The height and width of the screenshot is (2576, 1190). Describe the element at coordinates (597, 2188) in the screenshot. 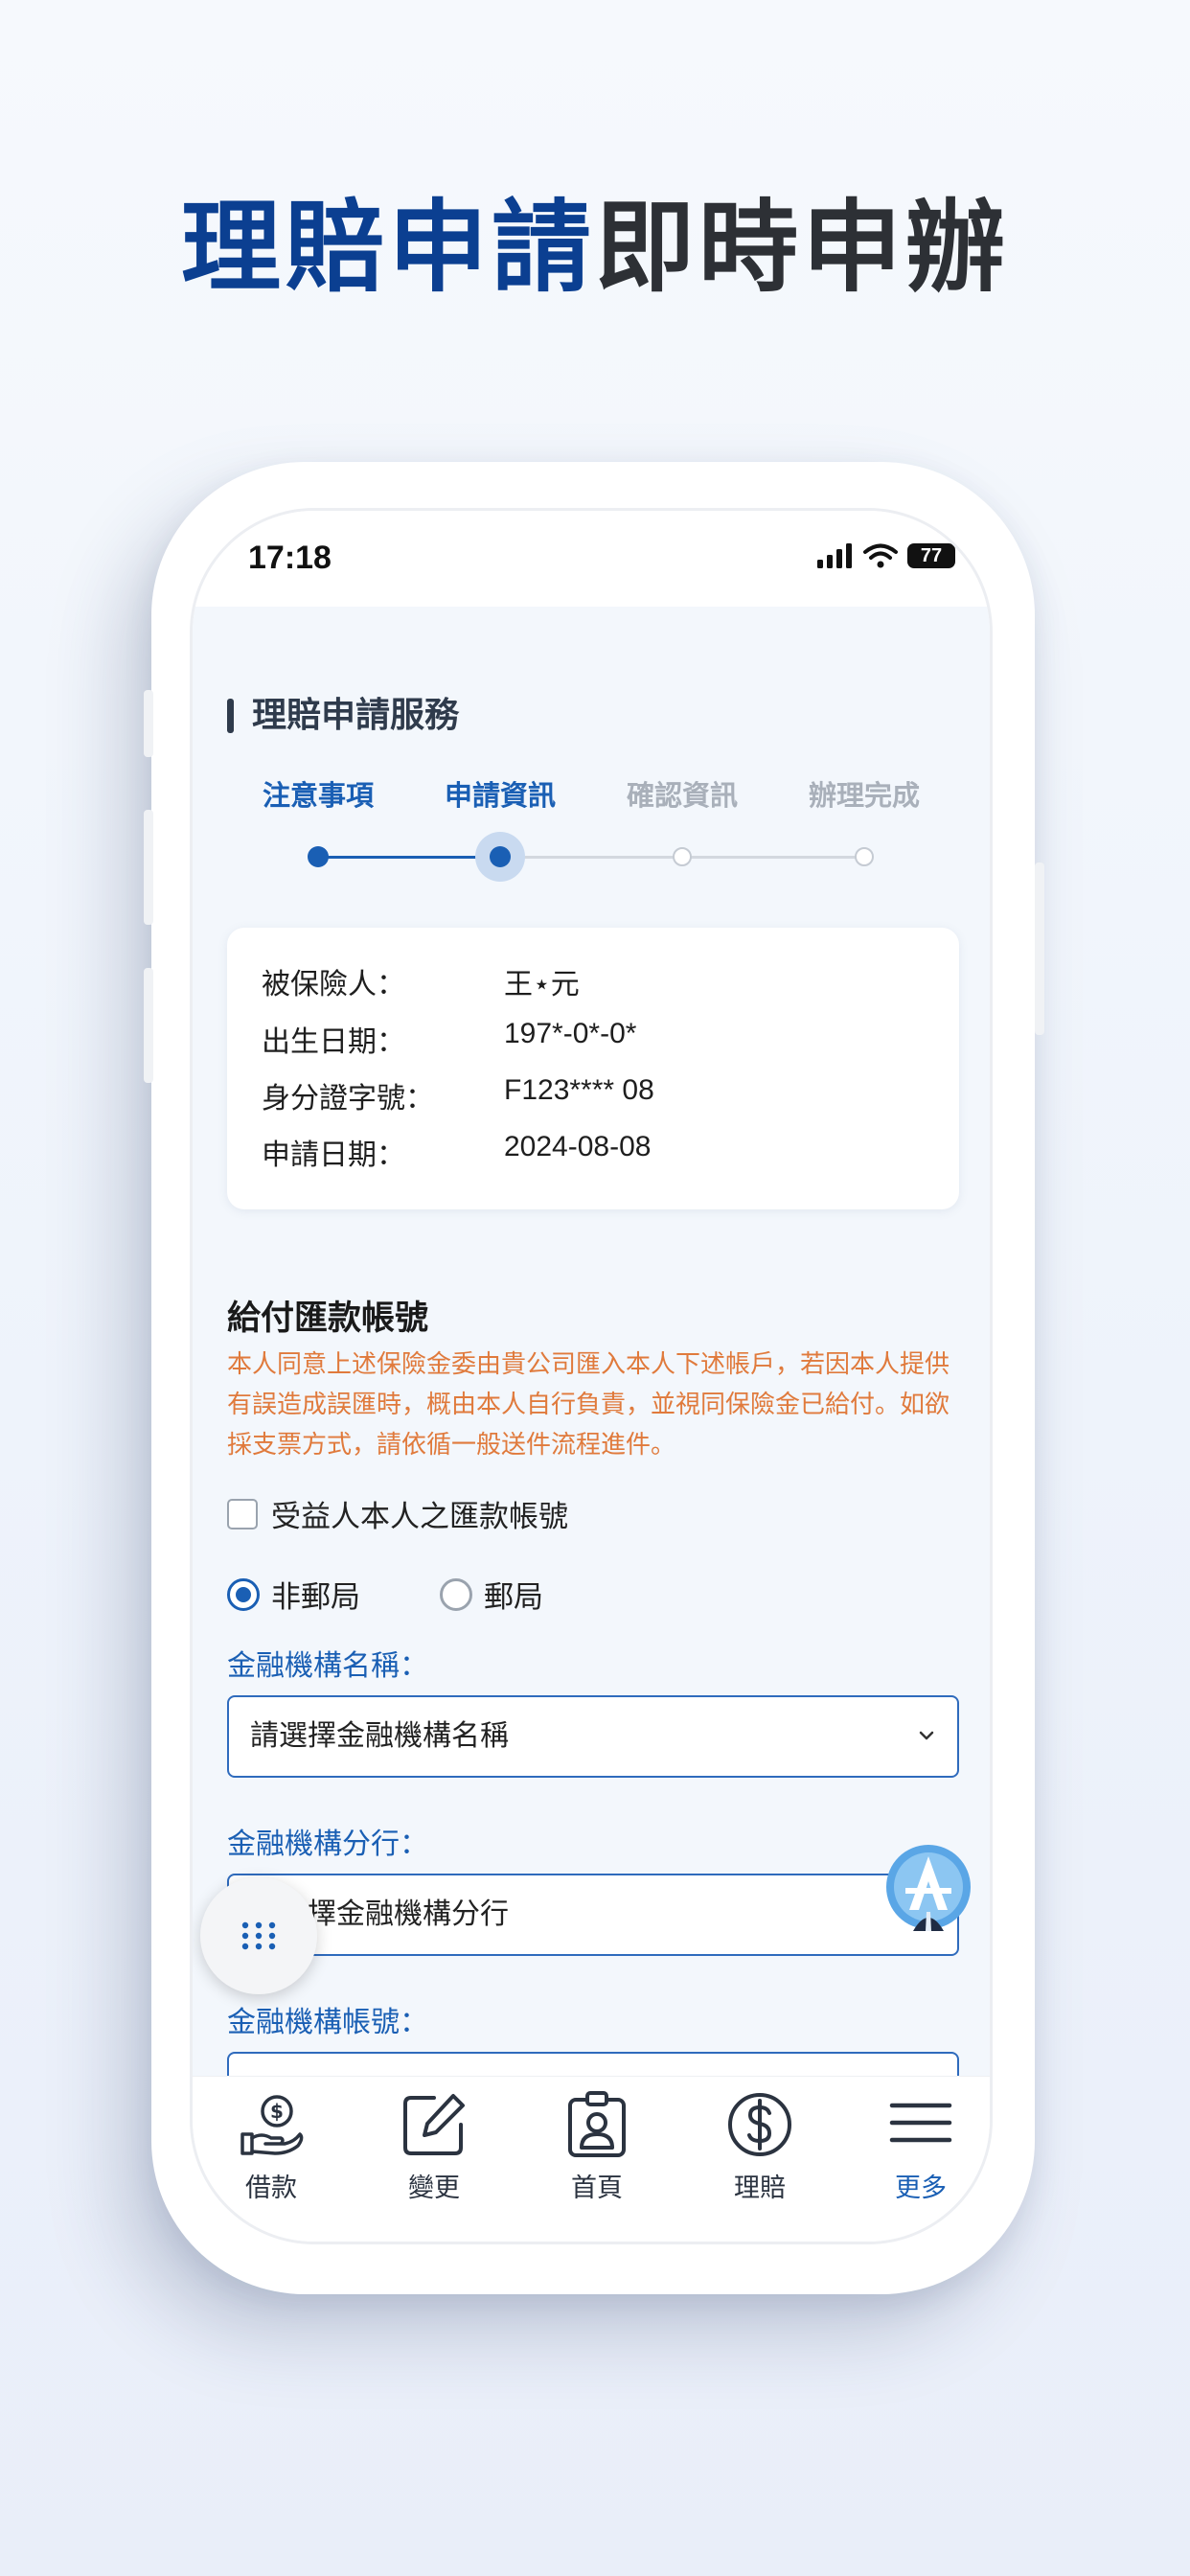

I see `tab-label: 首頁` at that location.